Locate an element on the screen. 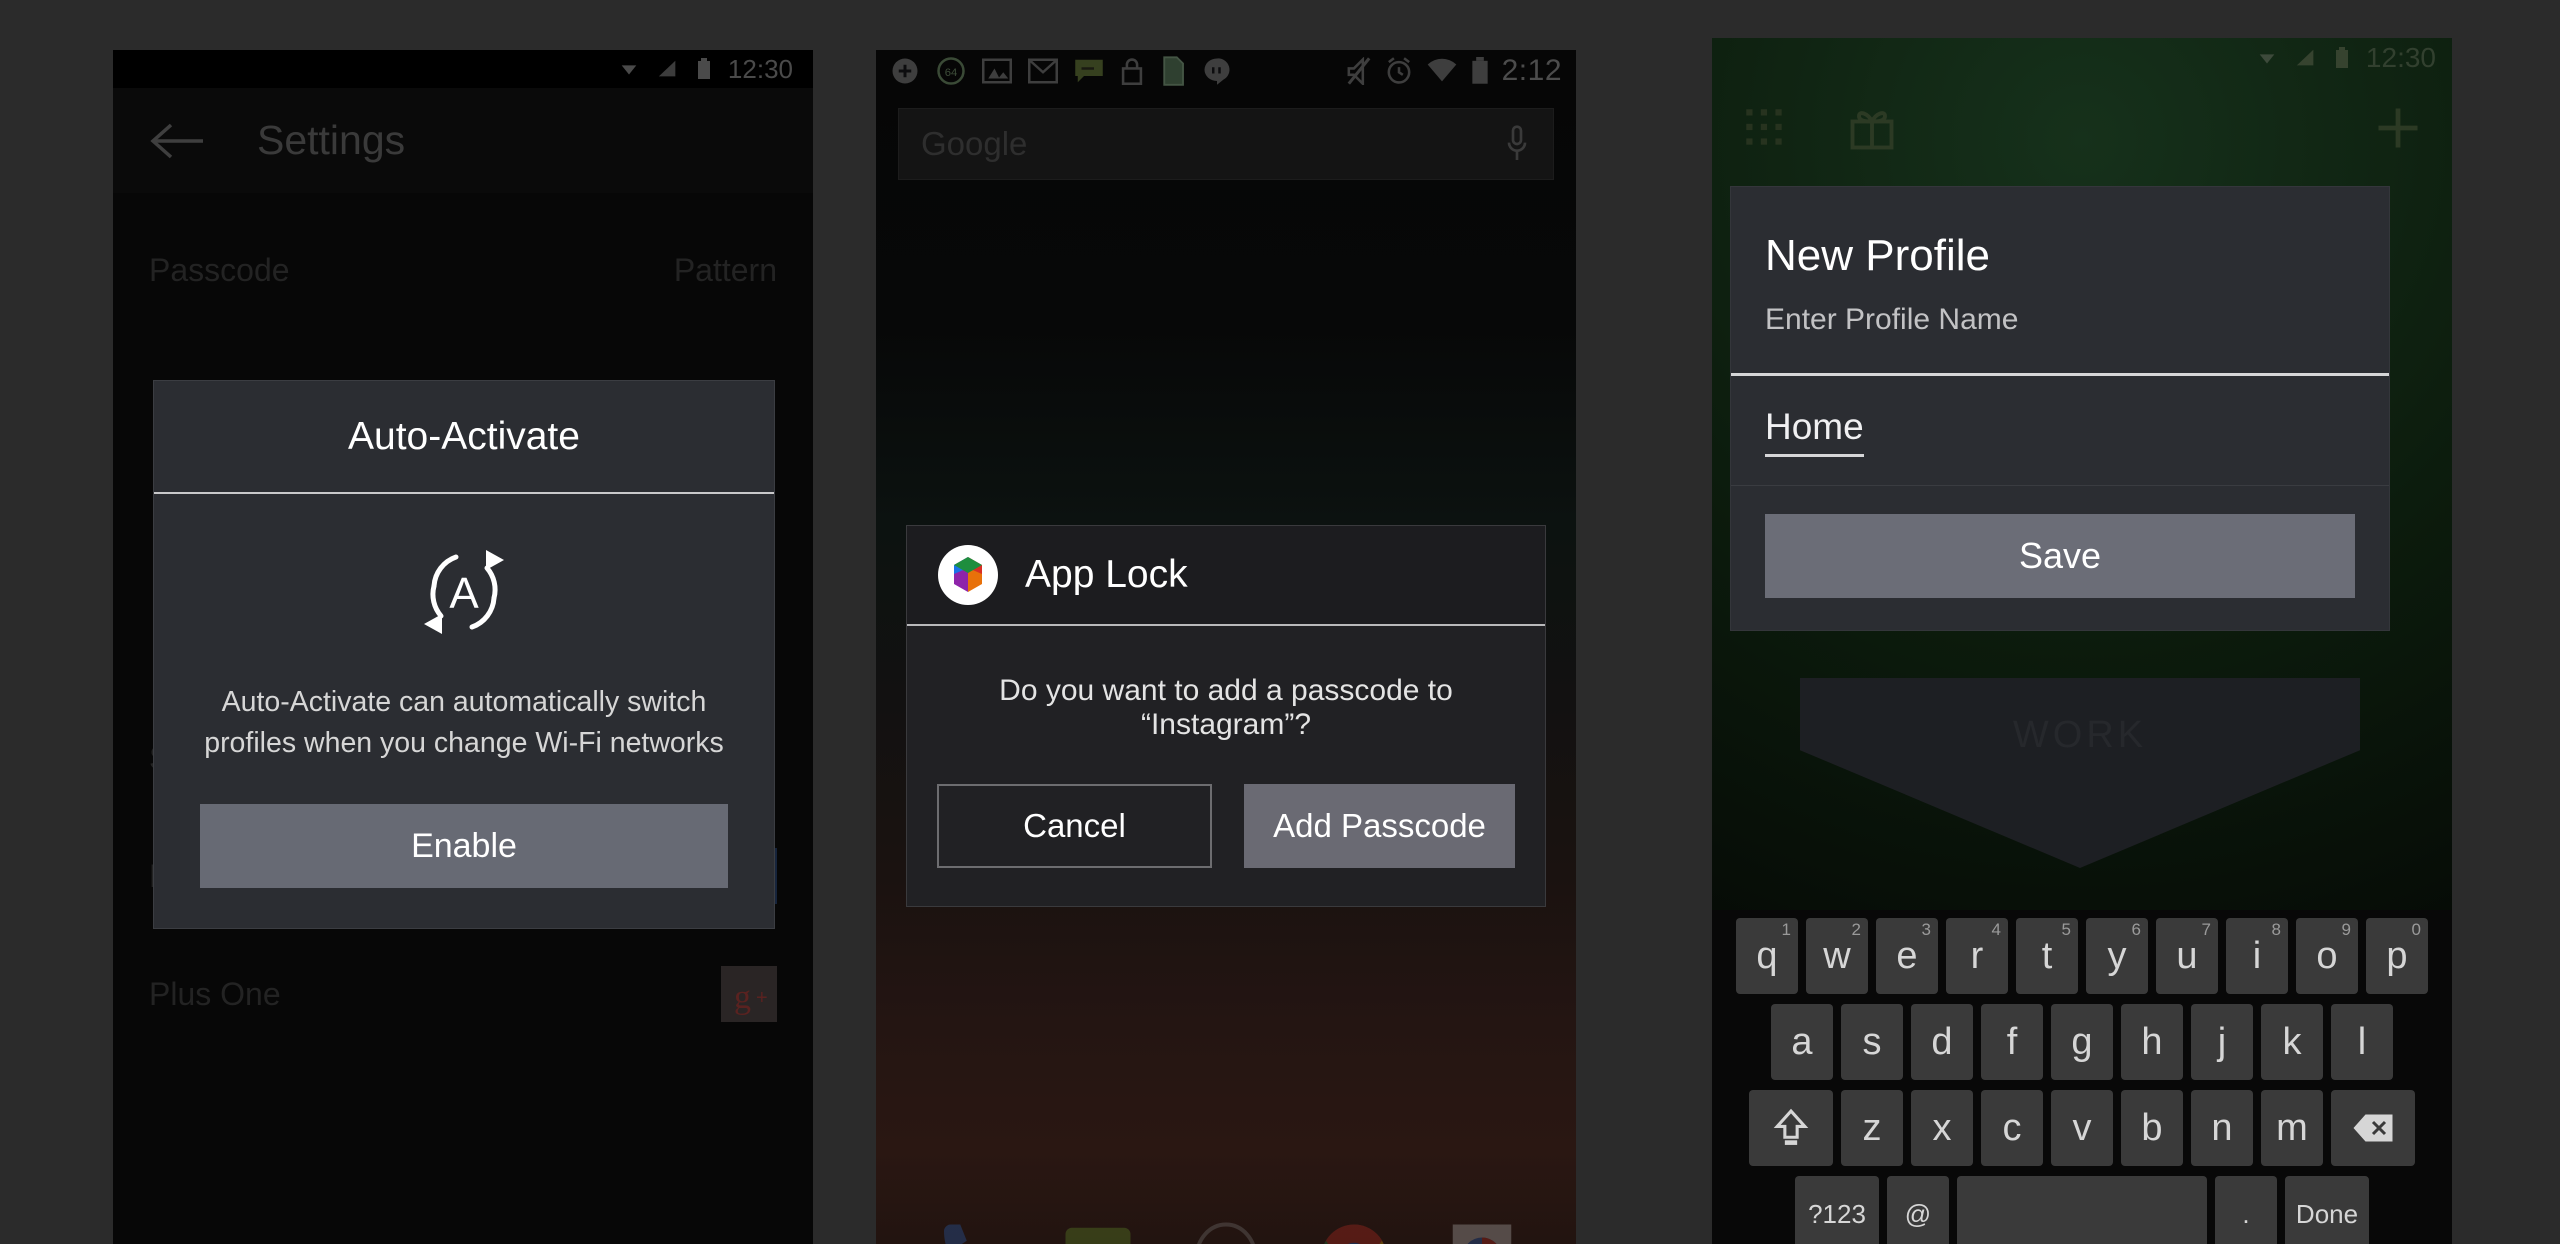 This screenshot has height=1244, width=2560. key-s: s is located at coordinates (1872, 1042).